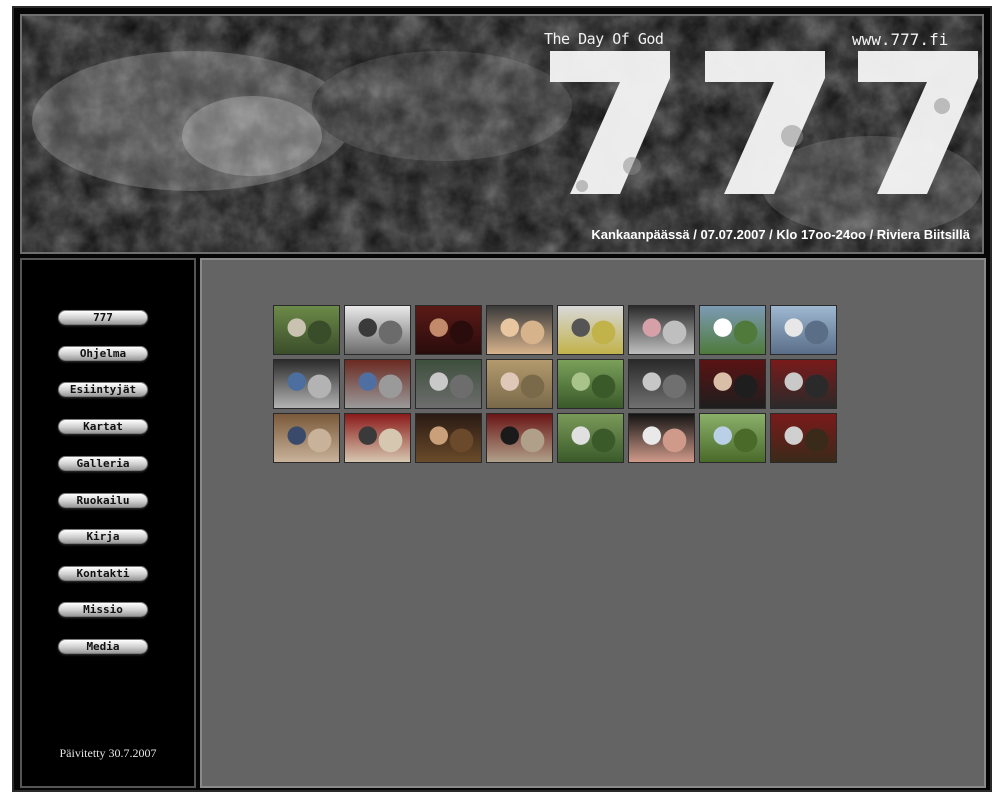 The width and height of the screenshot is (994, 797). What do you see at coordinates (103, 463) in the screenshot?
I see `nav-button-galleria: Galleria` at bounding box center [103, 463].